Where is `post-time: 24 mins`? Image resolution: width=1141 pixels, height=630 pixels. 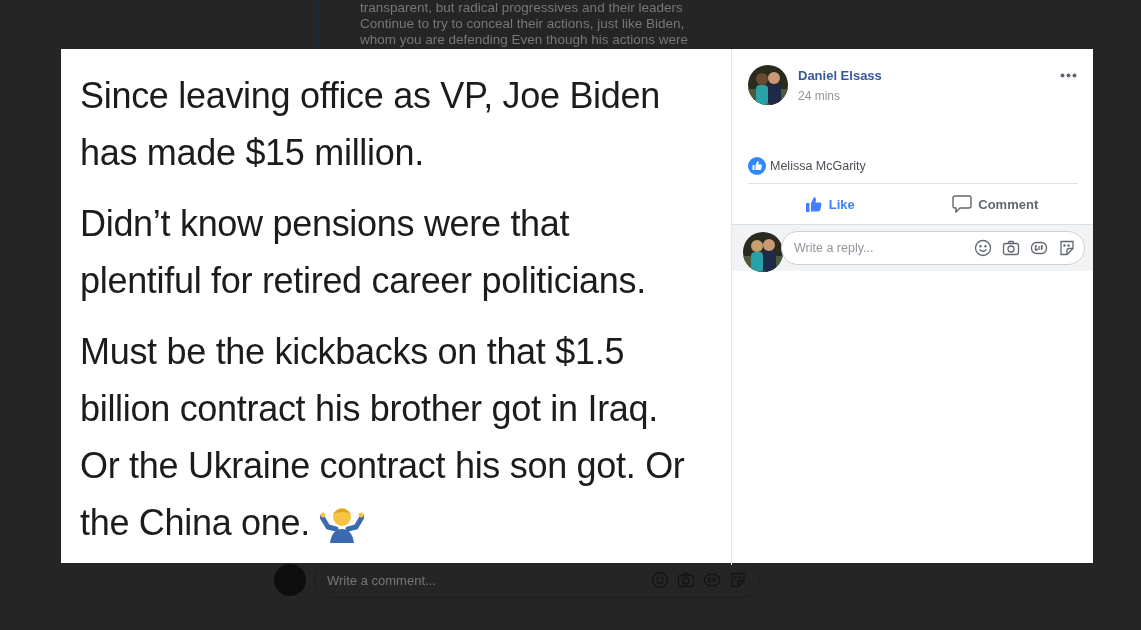
post-time: 24 mins is located at coordinates (924, 96).